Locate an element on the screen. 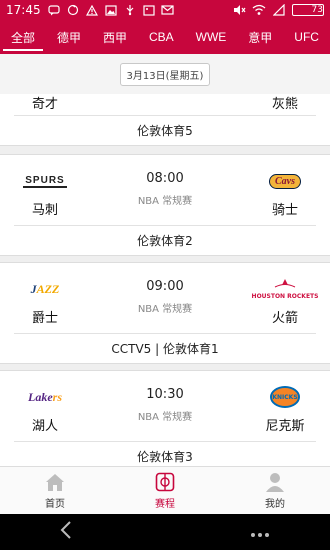 This screenshot has height=550, width=330. away-team: 灰熊 is located at coordinates (285, 103).